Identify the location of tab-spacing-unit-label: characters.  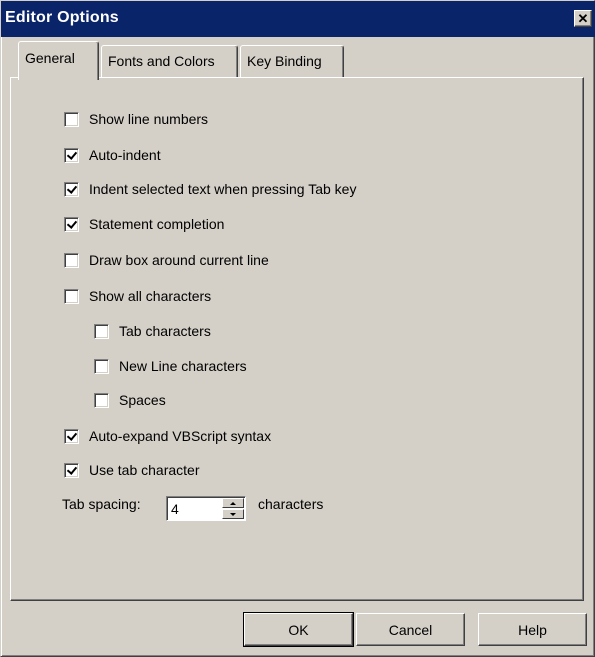
(291, 504).